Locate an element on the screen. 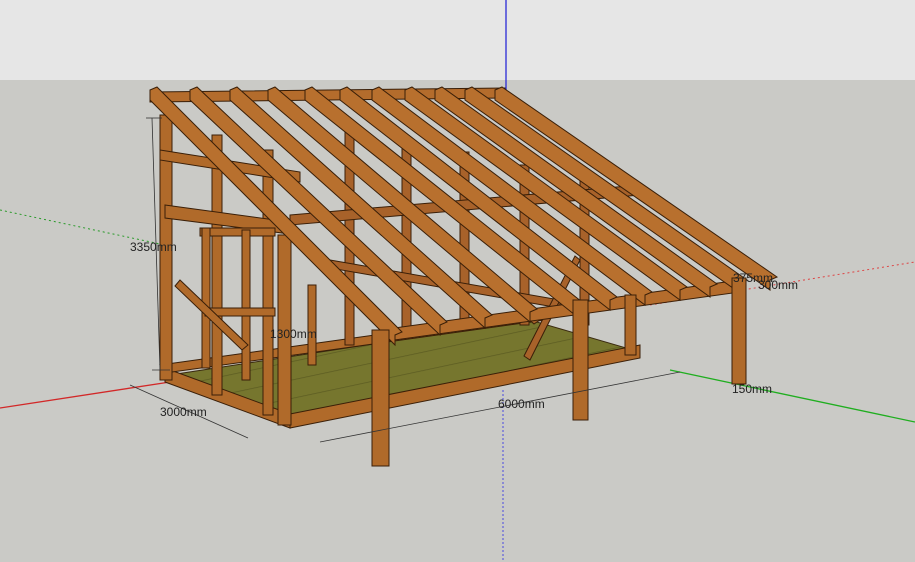  dim-depth: 3000mm is located at coordinates (183, 412).